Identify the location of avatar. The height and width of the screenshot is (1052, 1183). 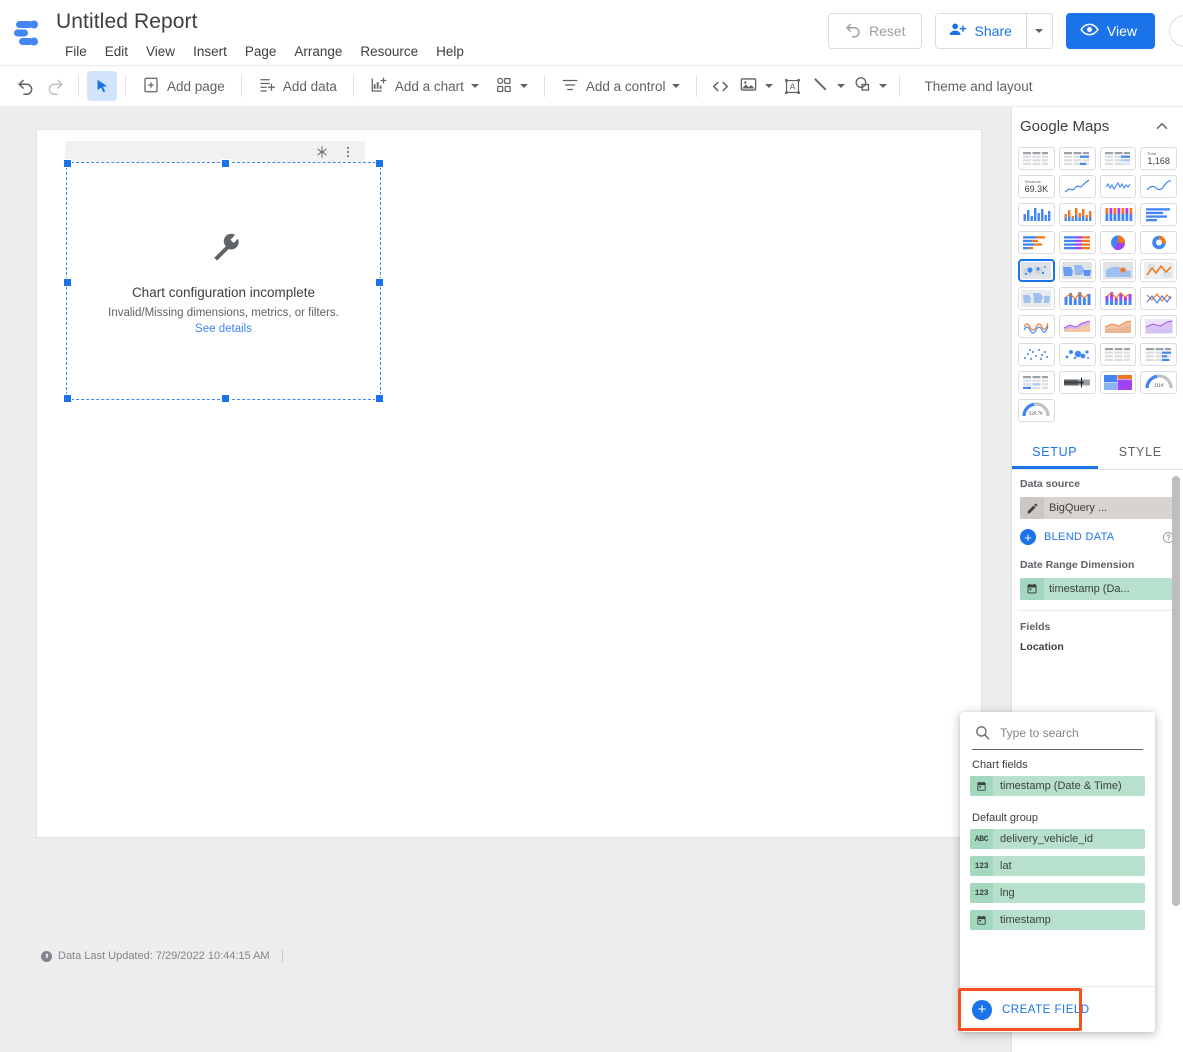
(1176, 31).